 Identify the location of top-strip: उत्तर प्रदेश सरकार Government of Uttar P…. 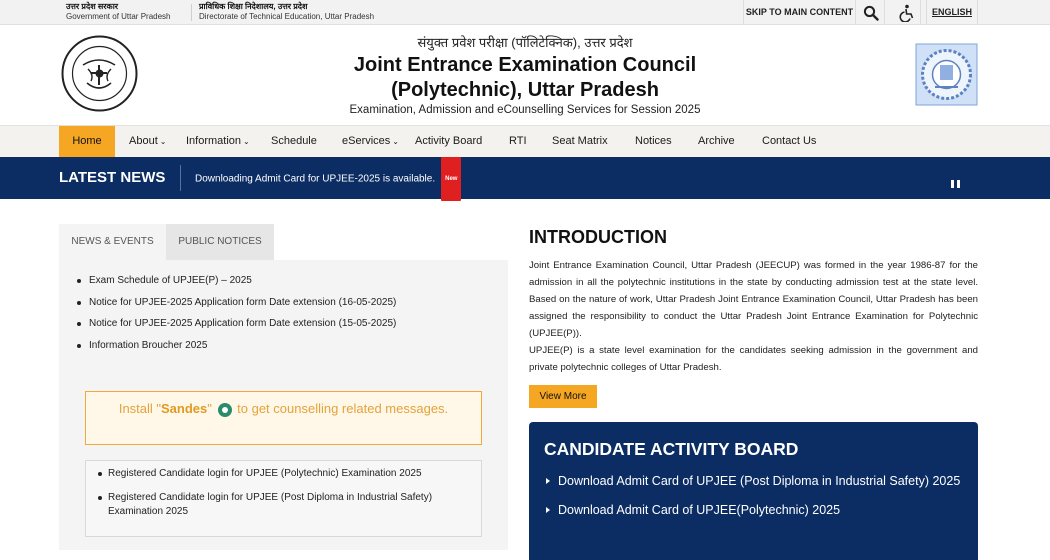
(525, 12).